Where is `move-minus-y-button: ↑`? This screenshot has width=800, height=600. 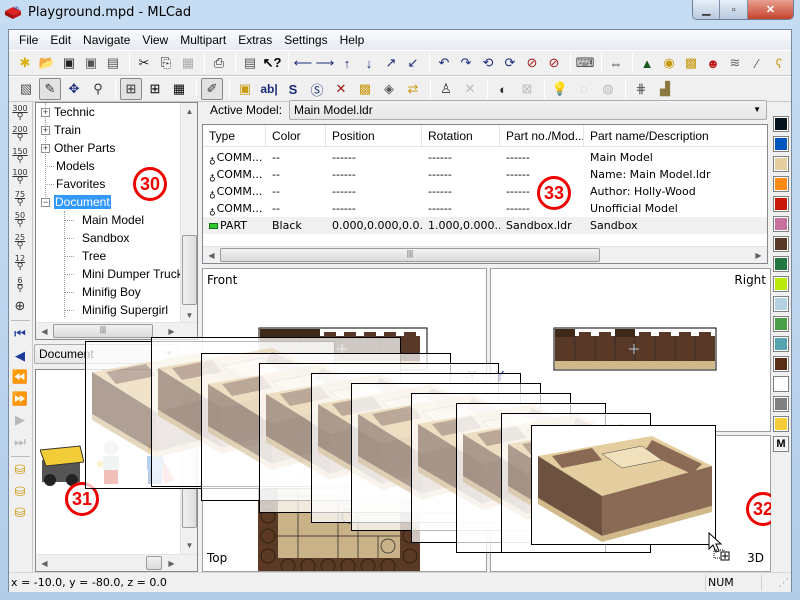
move-minus-y-button: ↑ is located at coordinates (347, 63).